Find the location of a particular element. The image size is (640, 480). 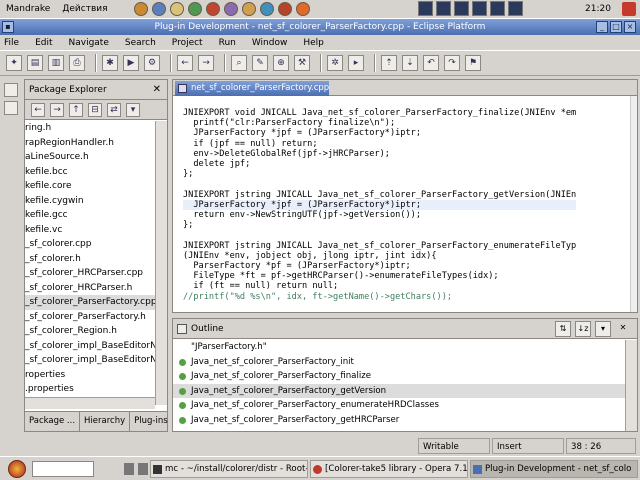

menu-file: File is located at coordinates (11, 43).